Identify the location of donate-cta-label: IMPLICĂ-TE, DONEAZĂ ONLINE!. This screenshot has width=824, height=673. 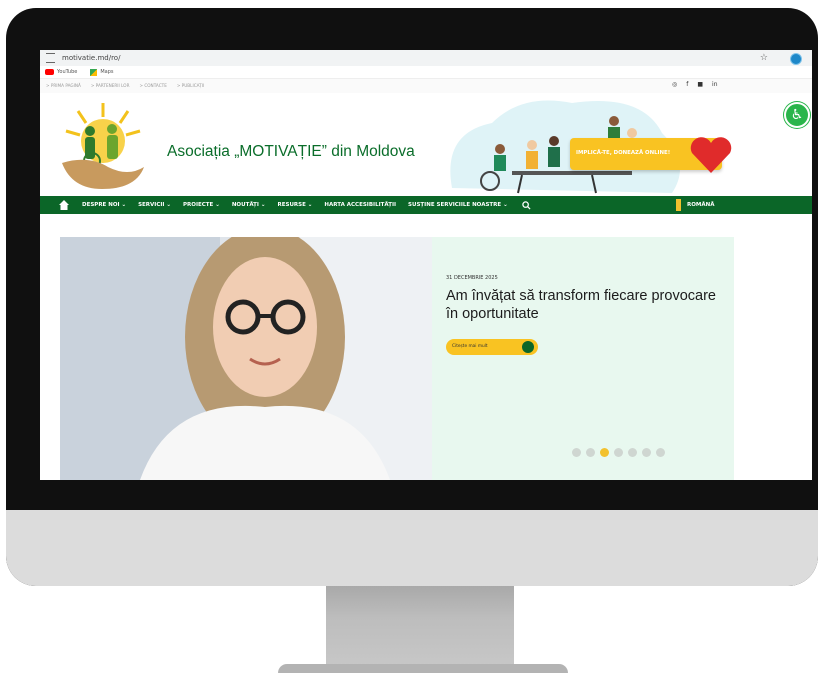
(623, 153).